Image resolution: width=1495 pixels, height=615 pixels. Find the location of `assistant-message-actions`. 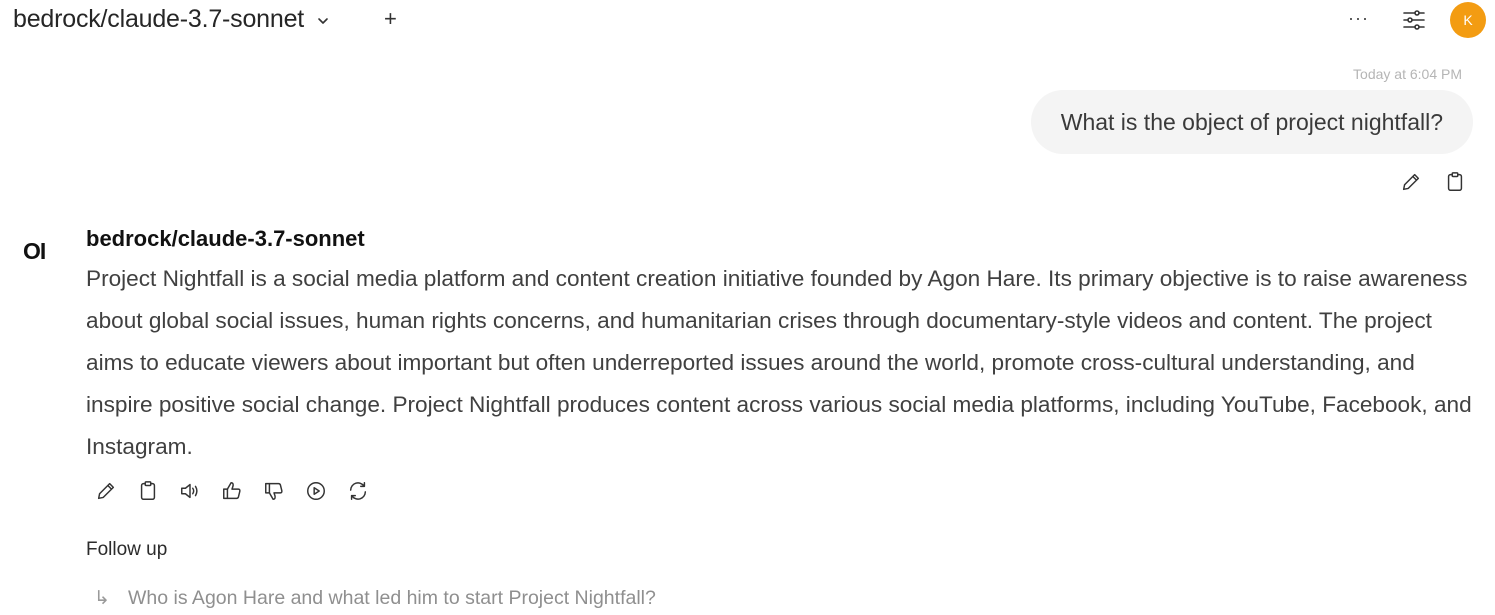

assistant-message-actions is located at coordinates (232, 491).